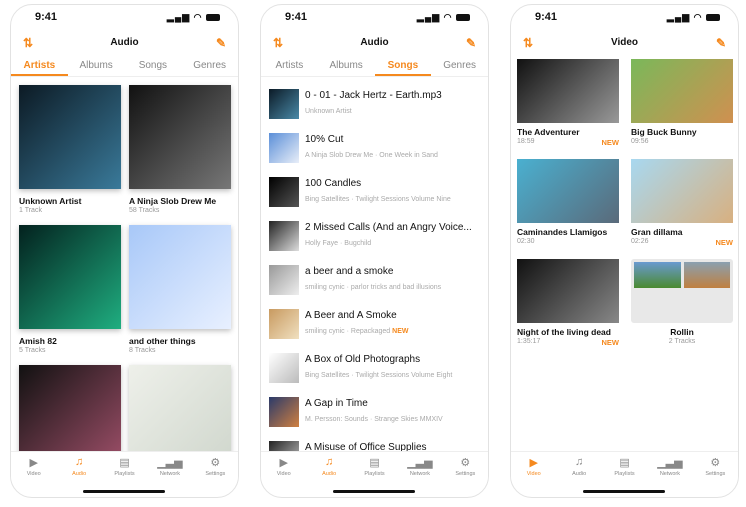  I want to click on video-duration: 1:35:17, so click(529, 341).